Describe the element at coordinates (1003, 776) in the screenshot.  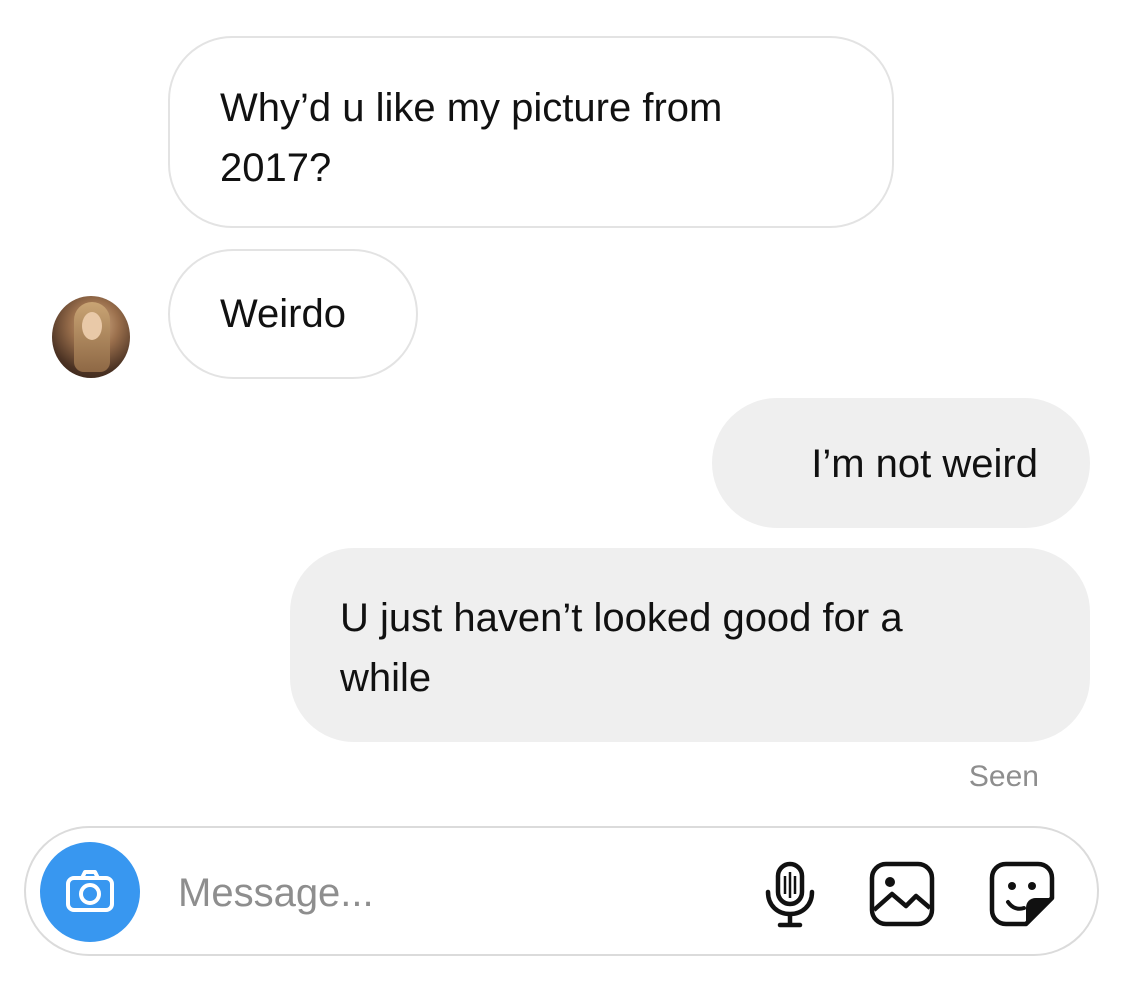
I see `seen-status: Seen` at that location.